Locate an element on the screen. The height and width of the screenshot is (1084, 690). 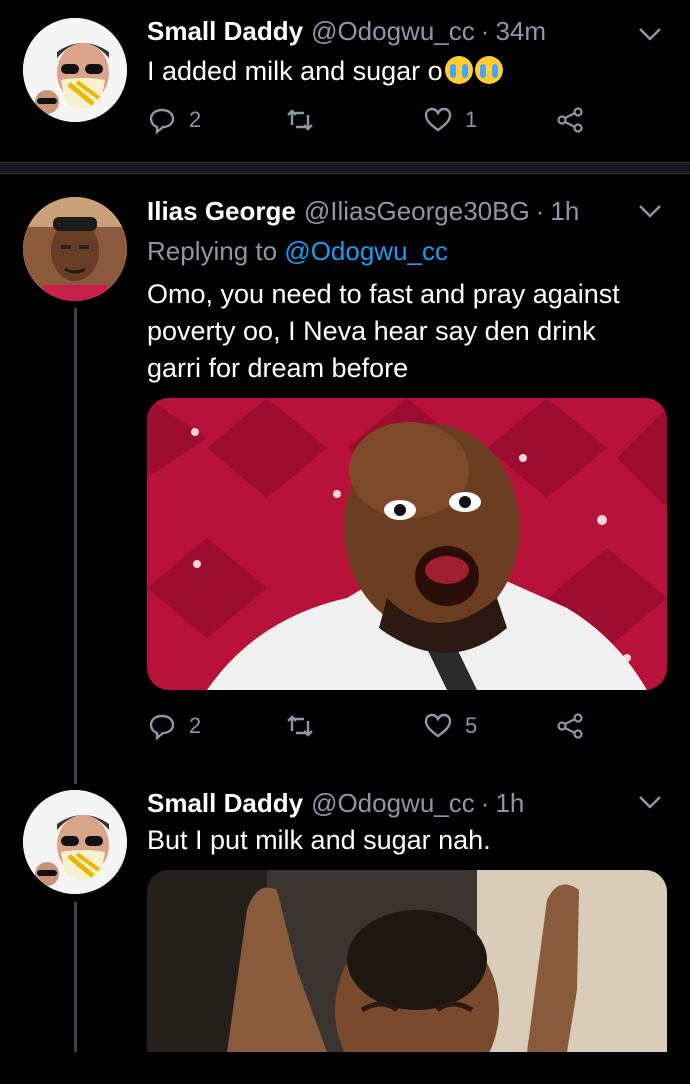
tweet-header: Small Daddy @Odogwu_cc · 1h is located at coordinates (335, 803).